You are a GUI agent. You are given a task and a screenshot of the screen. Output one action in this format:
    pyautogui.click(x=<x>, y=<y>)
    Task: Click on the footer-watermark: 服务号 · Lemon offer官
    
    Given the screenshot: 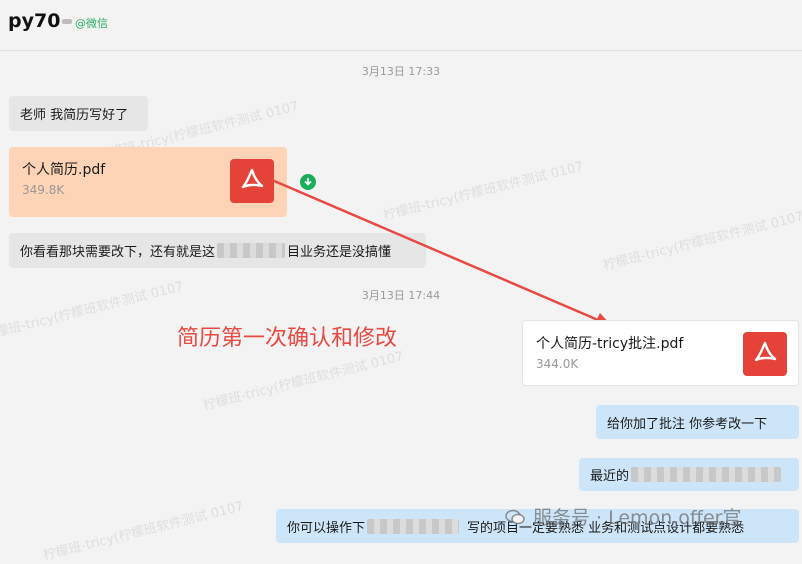 What is the action you would take?
    pyautogui.click(x=623, y=516)
    